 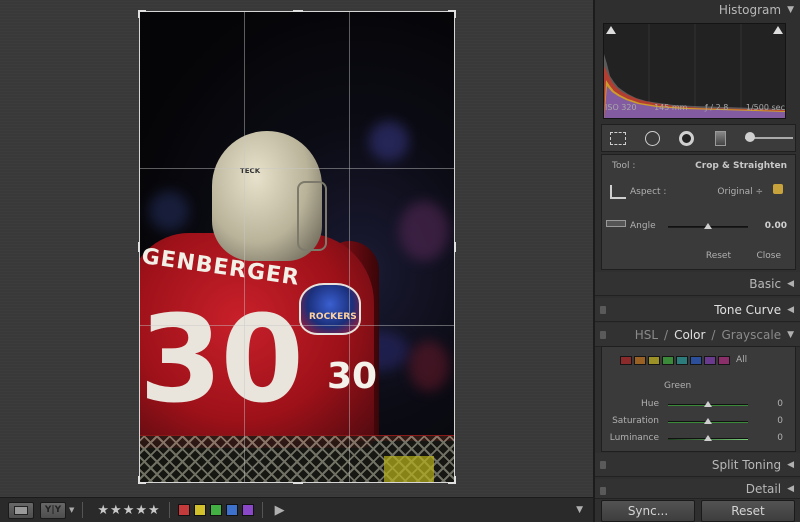 I want to click on angle-slider, so click(x=708, y=226).